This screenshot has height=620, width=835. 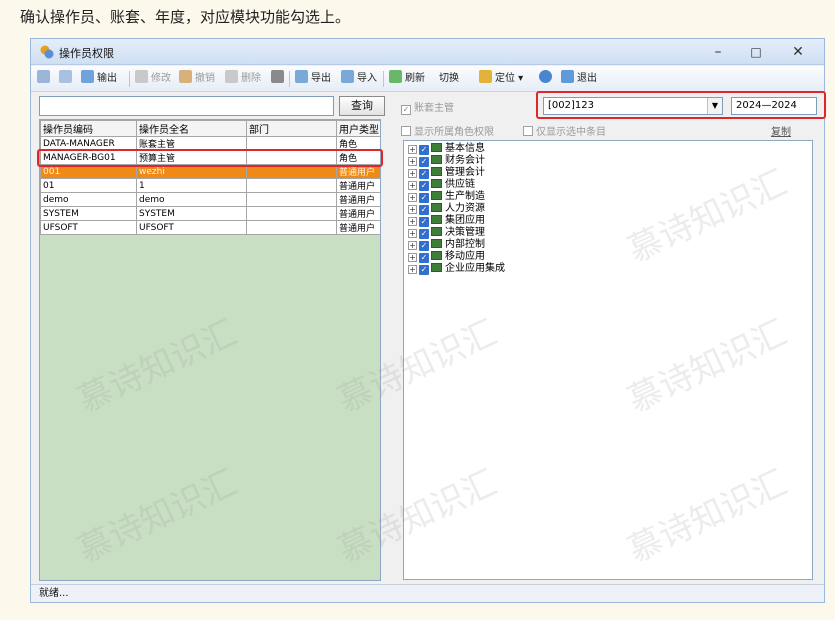 I want to click on account-master-checkbox: ✓ 账套主管, so click(x=427, y=107).